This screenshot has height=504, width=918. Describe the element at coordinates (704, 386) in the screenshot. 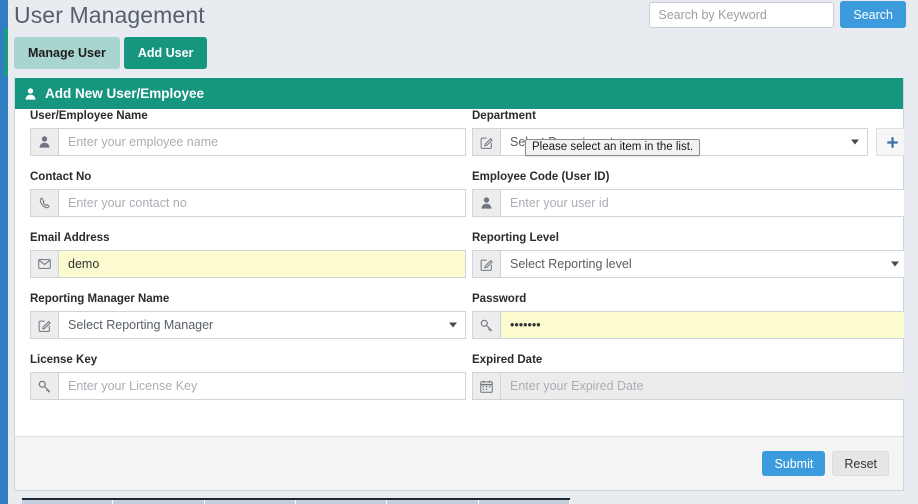

I see `expired-date-input` at that location.